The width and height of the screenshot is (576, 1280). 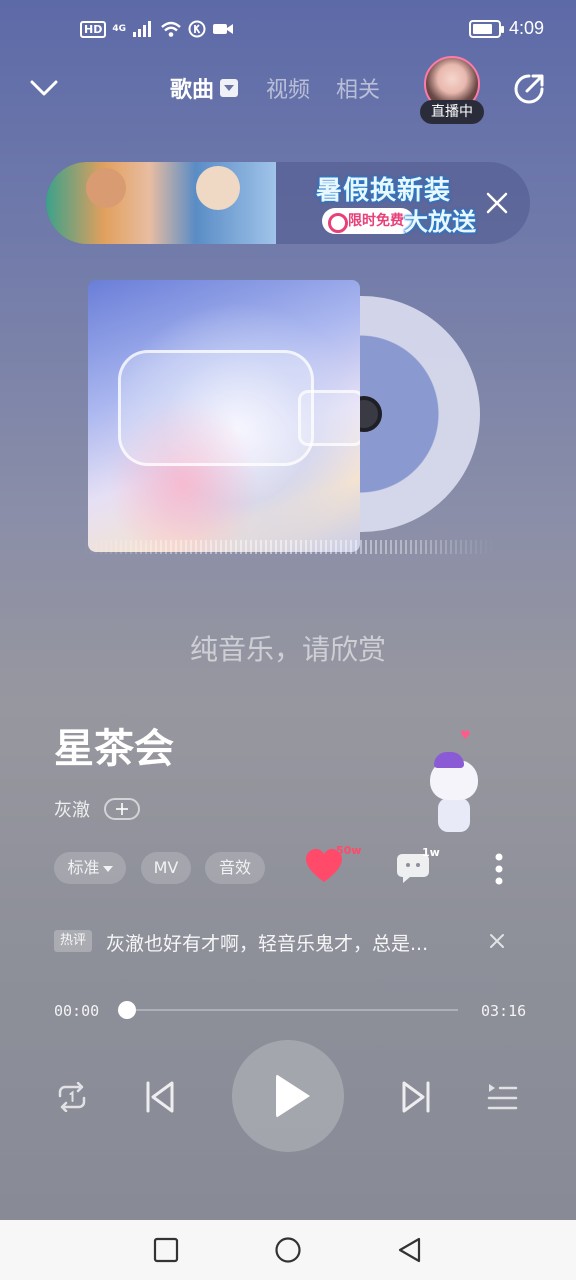 What do you see at coordinates (358, 88) in the screenshot?
I see `tab-related: 相关` at bounding box center [358, 88].